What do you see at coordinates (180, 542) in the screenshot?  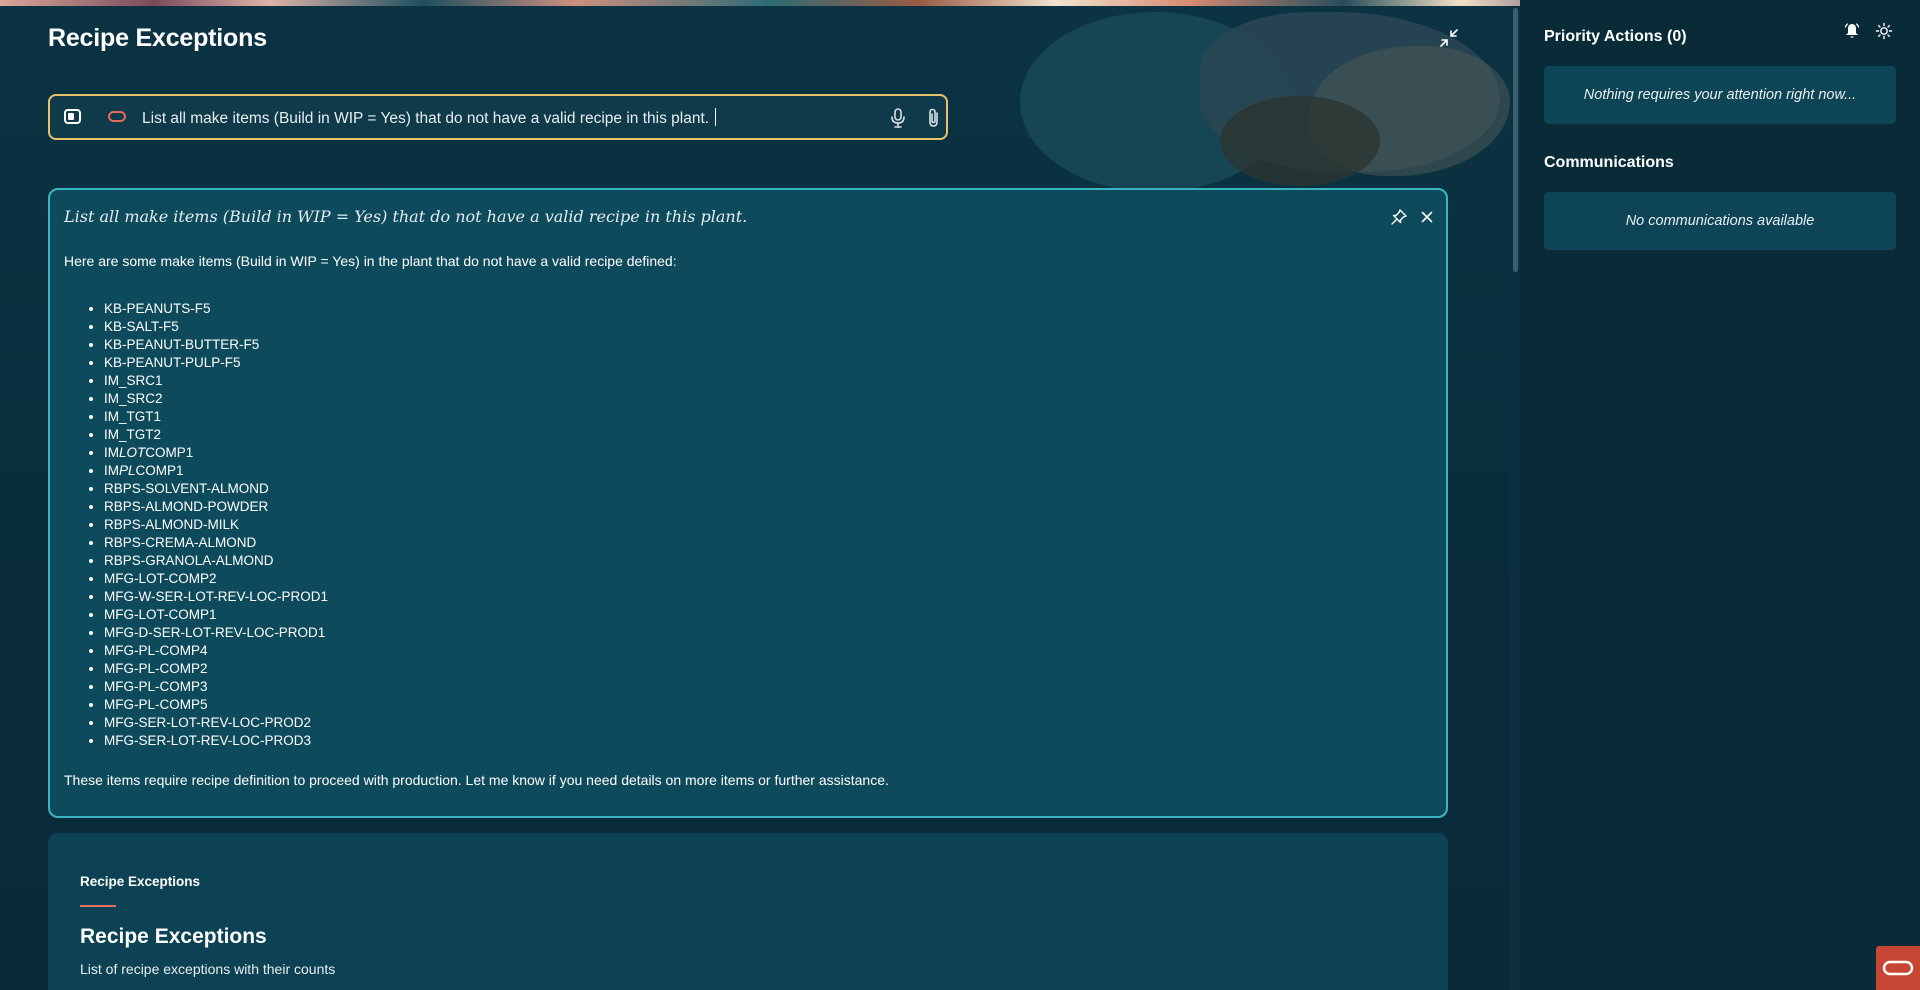 I see `list-item-text: RBPS-CREMA-ALMOND` at bounding box center [180, 542].